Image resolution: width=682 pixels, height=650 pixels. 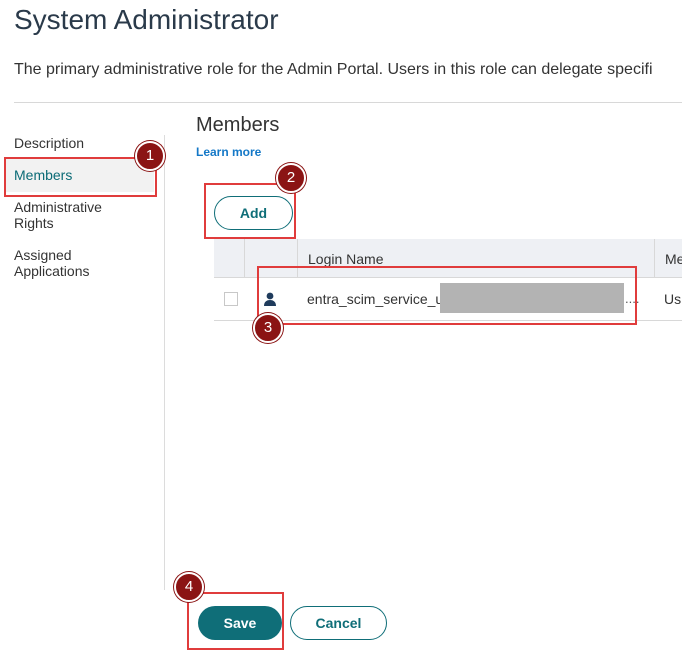 I want to click on add-member-button: Add, so click(x=253, y=213).